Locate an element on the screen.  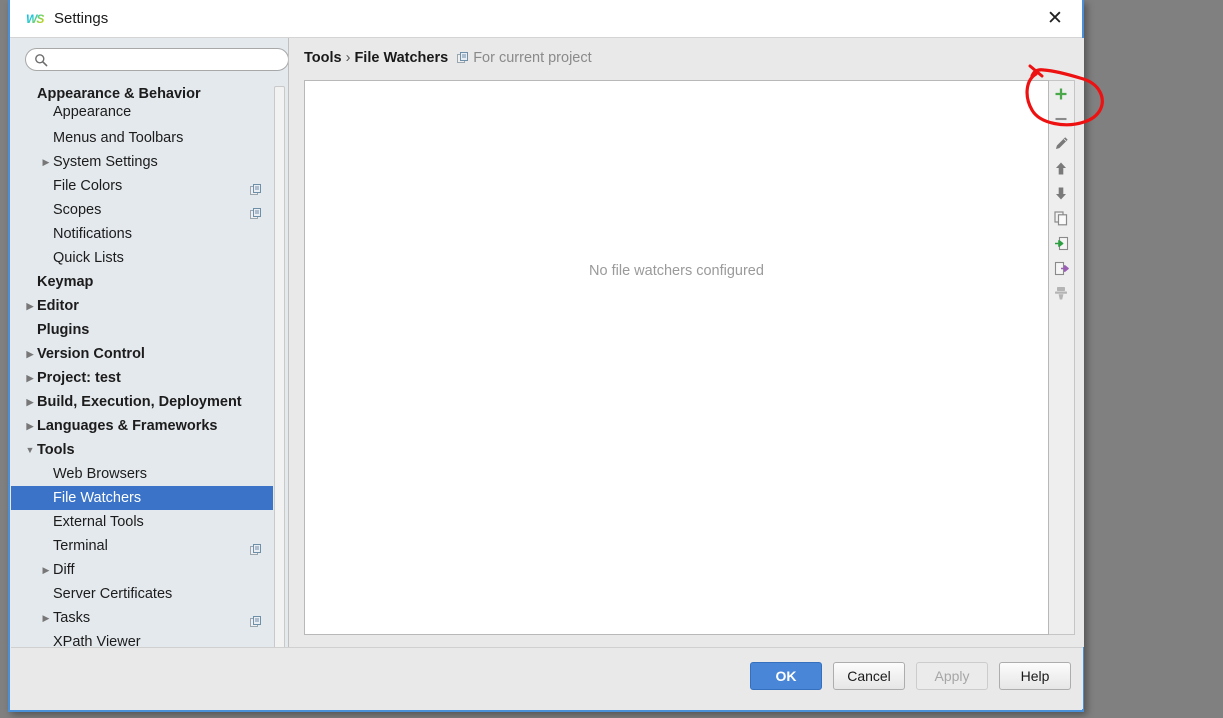
sidebar-scrollbar-thumb is located at coordinates (279, 366).